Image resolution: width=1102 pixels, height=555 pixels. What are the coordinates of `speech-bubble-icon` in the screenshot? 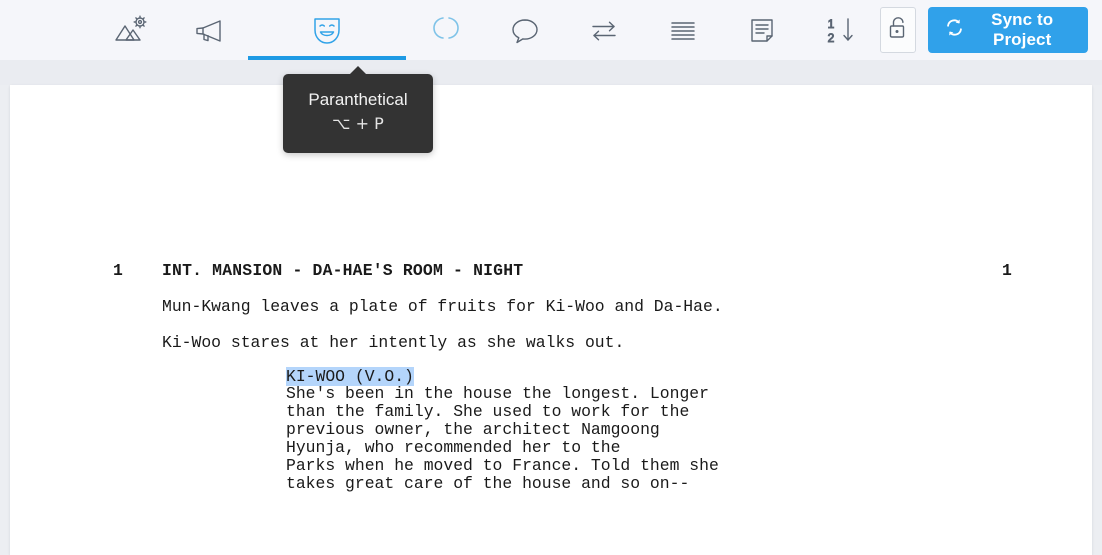 It's located at (525, 30).